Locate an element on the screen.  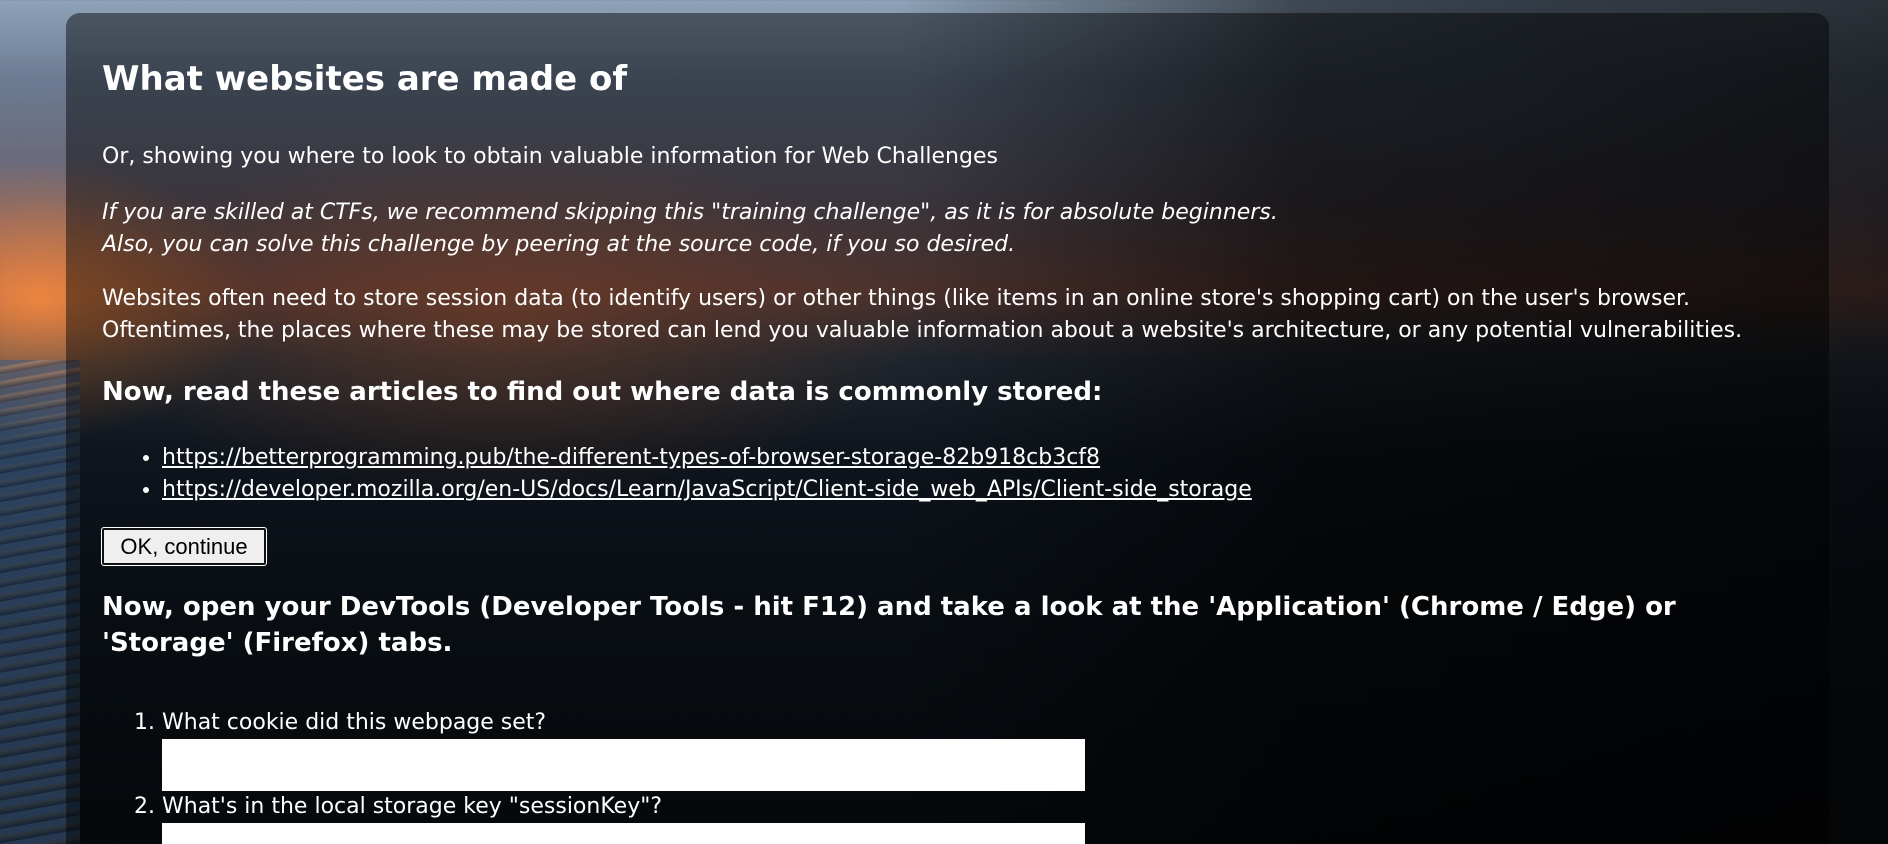
question-label-1: What cookie did this webpage set? is located at coordinates (354, 722).